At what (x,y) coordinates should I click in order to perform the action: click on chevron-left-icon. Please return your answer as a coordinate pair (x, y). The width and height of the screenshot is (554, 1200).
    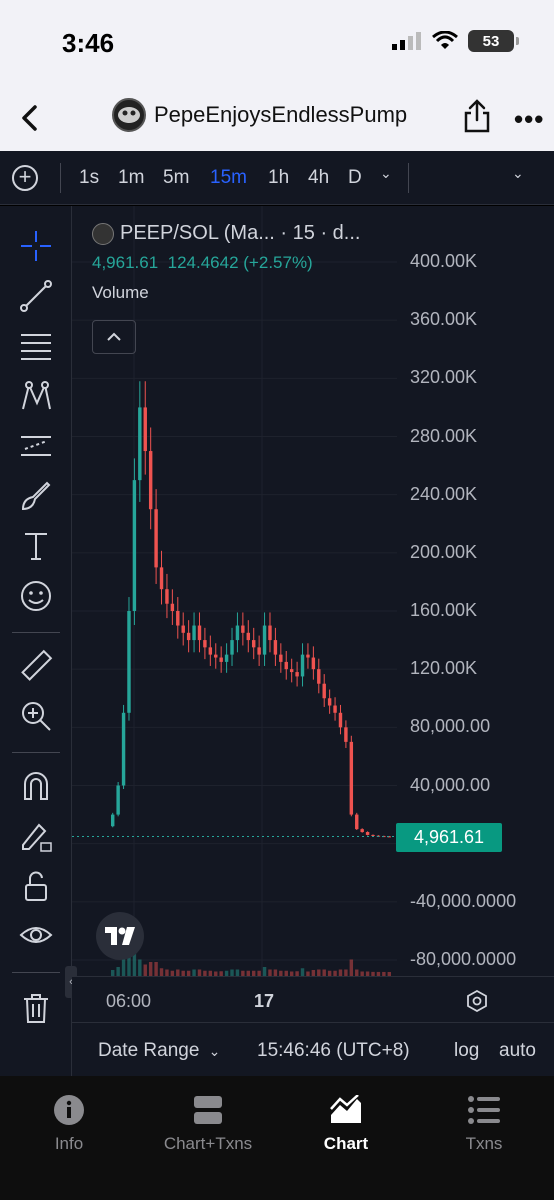
    Looking at the image, I should click on (29, 118).